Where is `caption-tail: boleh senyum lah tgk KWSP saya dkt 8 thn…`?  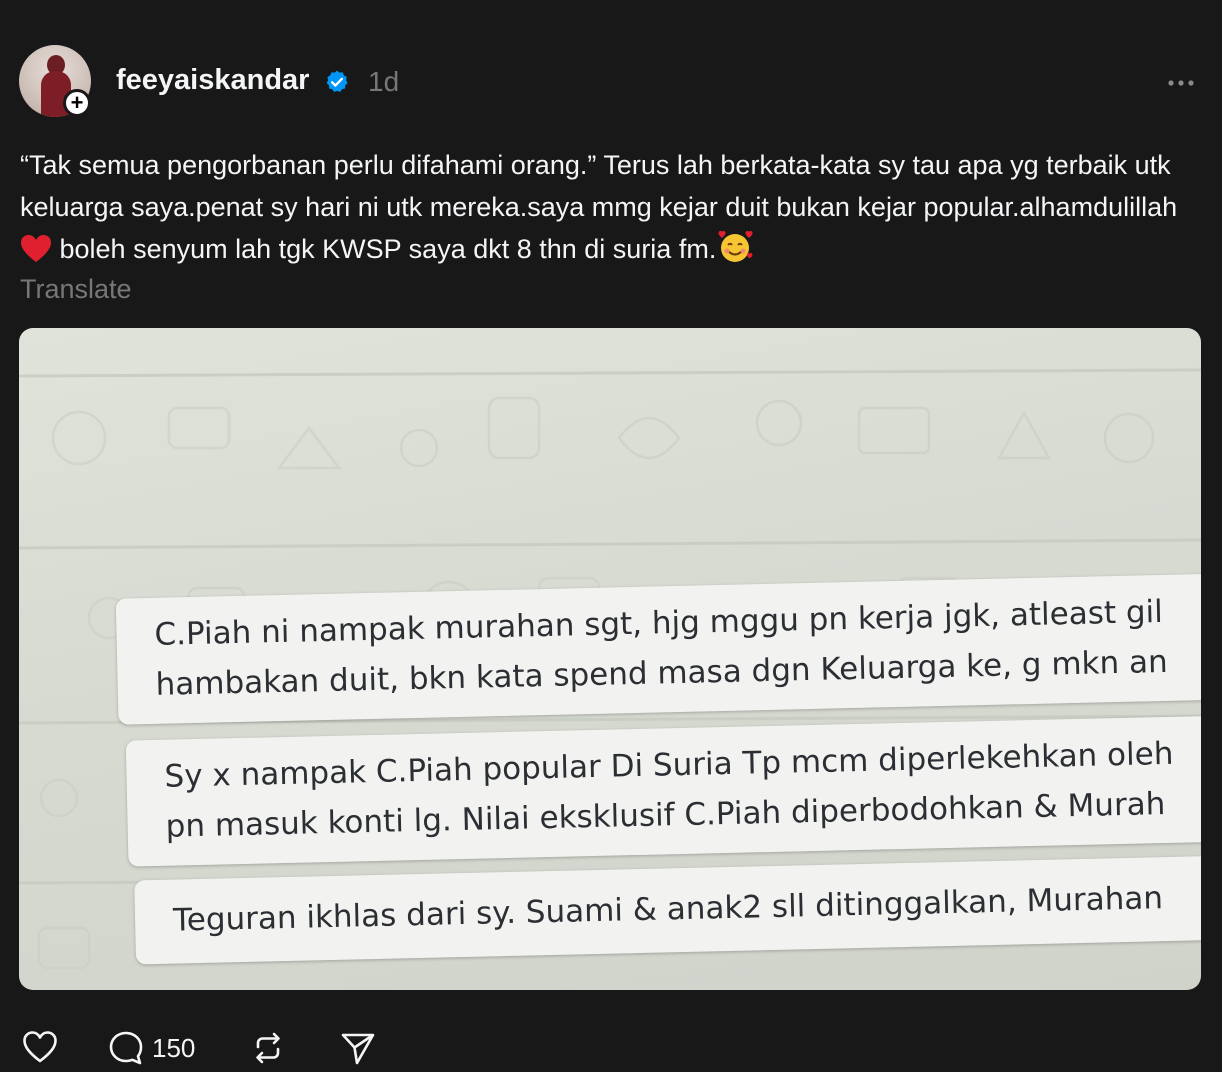
caption-tail: boleh senyum lah tgk KWSP saya dkt 8 thn… is located at coordinates (384, 249).